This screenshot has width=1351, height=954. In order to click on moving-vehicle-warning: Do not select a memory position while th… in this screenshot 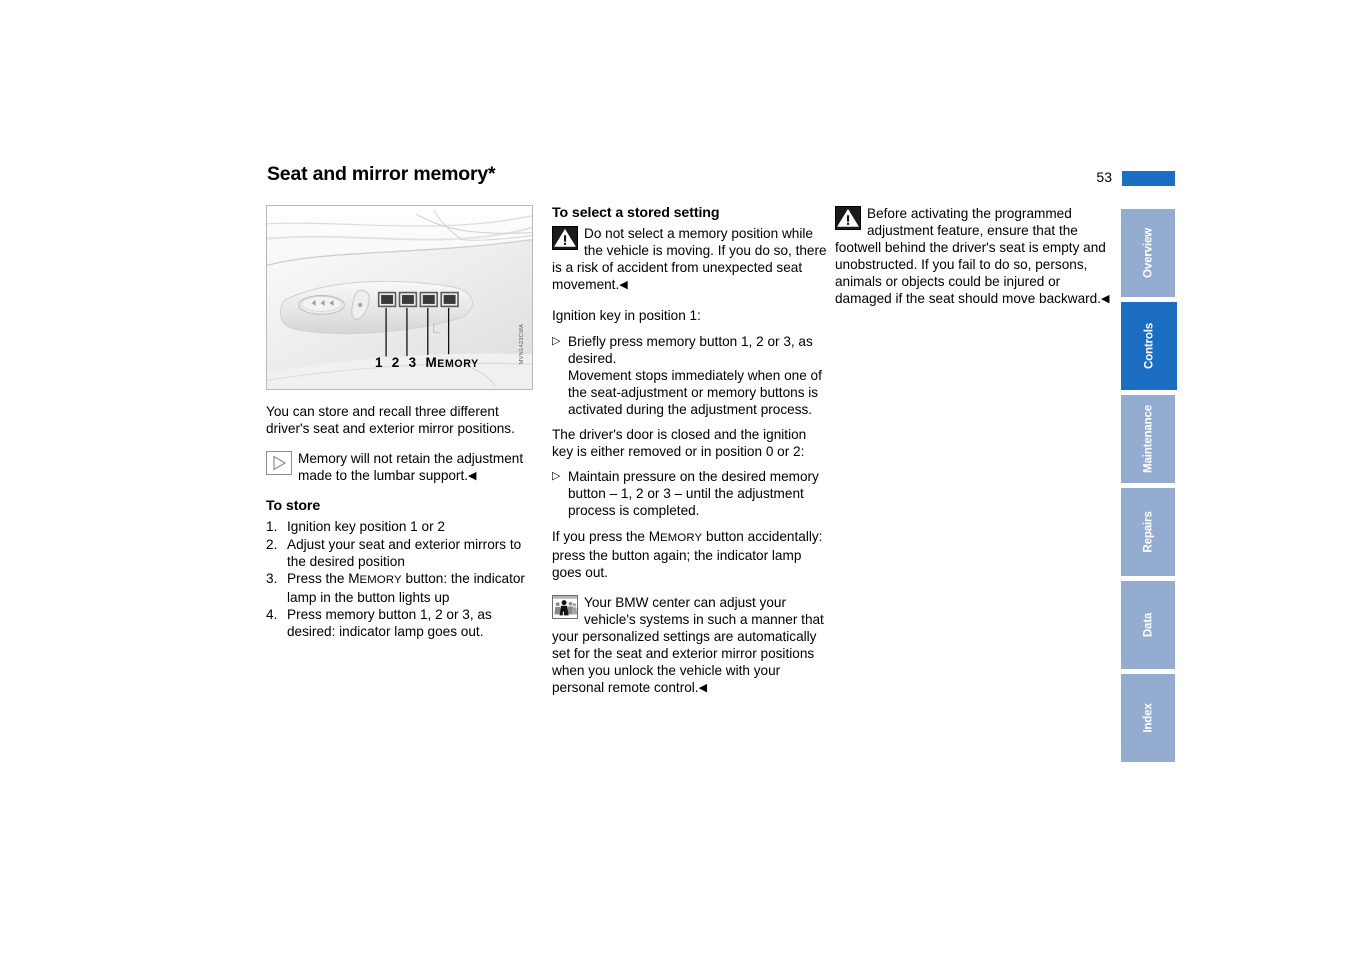, I will do `click(690, 259)`.